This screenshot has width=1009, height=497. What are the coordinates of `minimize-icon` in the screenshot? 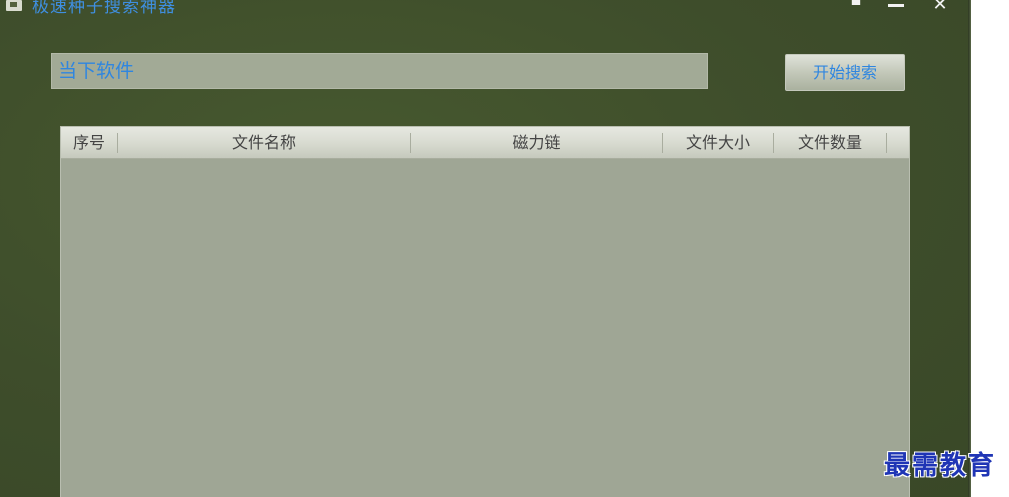 It's located at (896, 5).